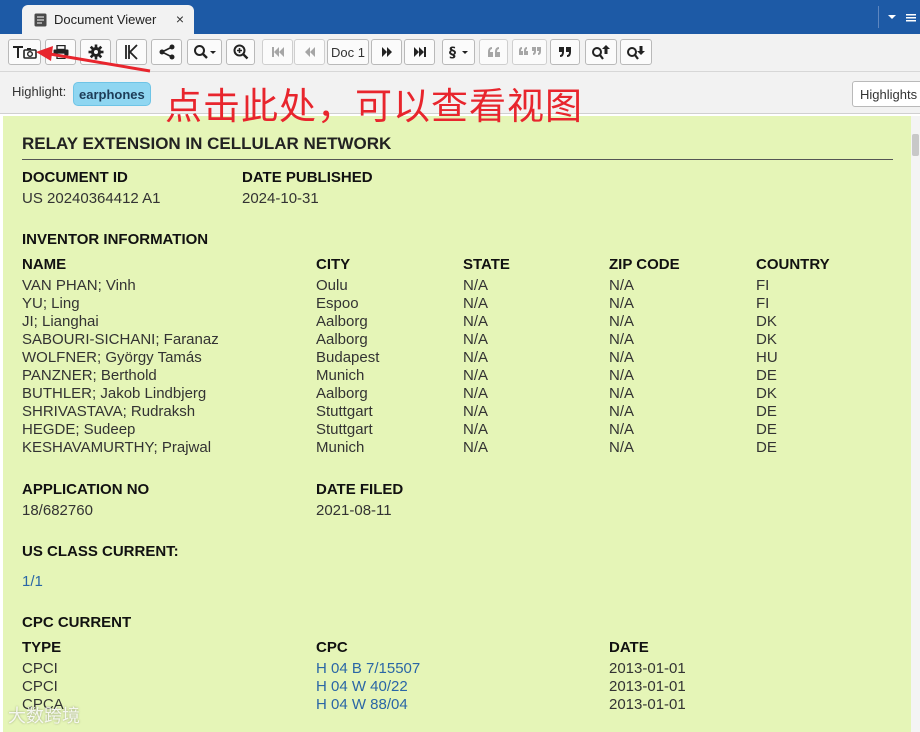  What do you see at coordinates (374, 106) in the screenshot?
I see `annotation-text: 点击此处，可以查看视图` at bounding box center [374, 106].